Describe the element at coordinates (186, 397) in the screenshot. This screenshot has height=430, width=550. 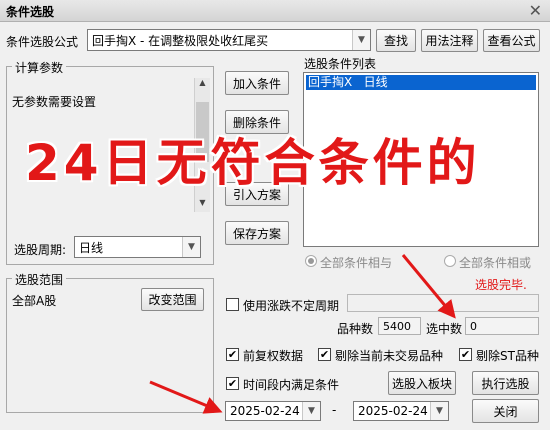
I see `arrow-to-start-date` at that location.